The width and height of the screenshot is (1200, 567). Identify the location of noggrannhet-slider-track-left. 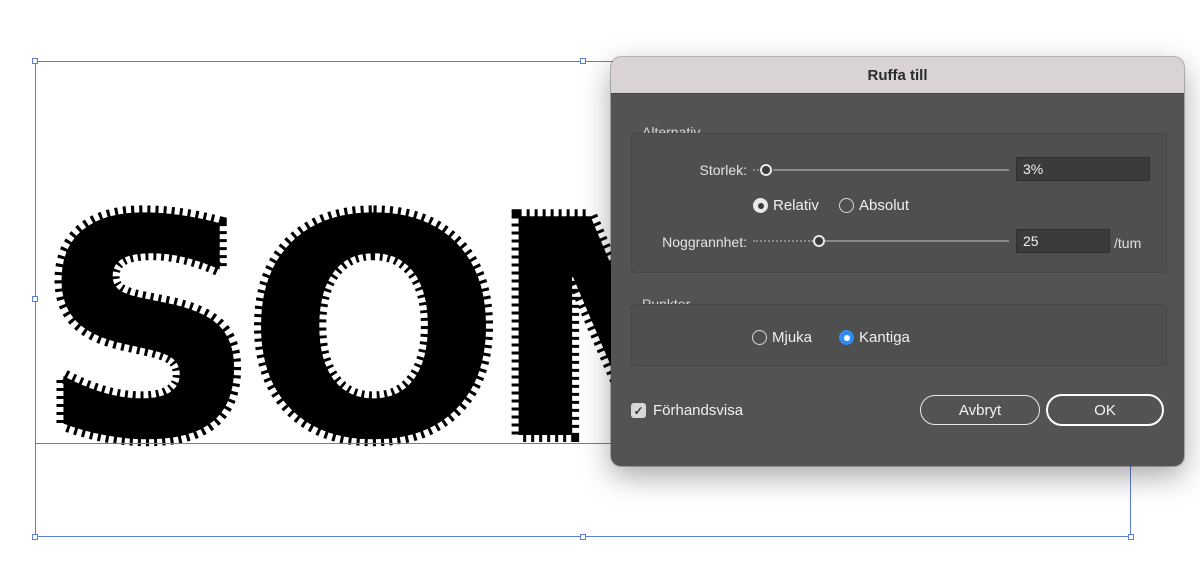
(783, 242).